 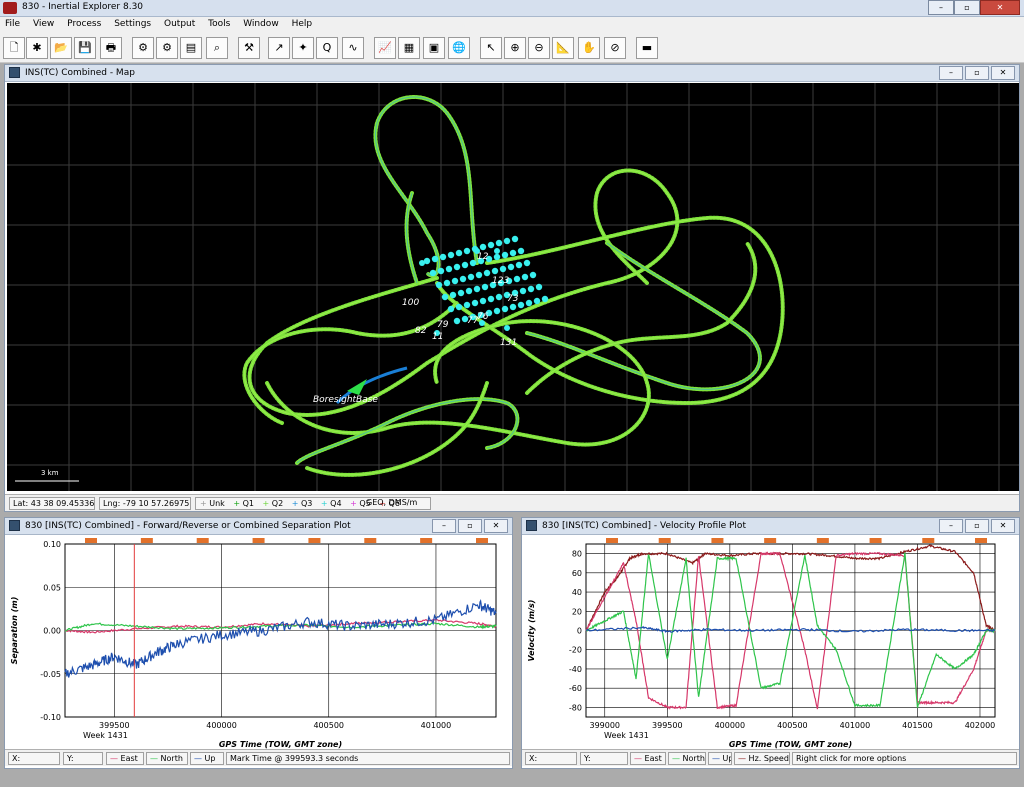 What do you see at coordinates (273, 503) in the screenshot?
I see `legend-q2: + Q2` at bounding box center [273, 503].